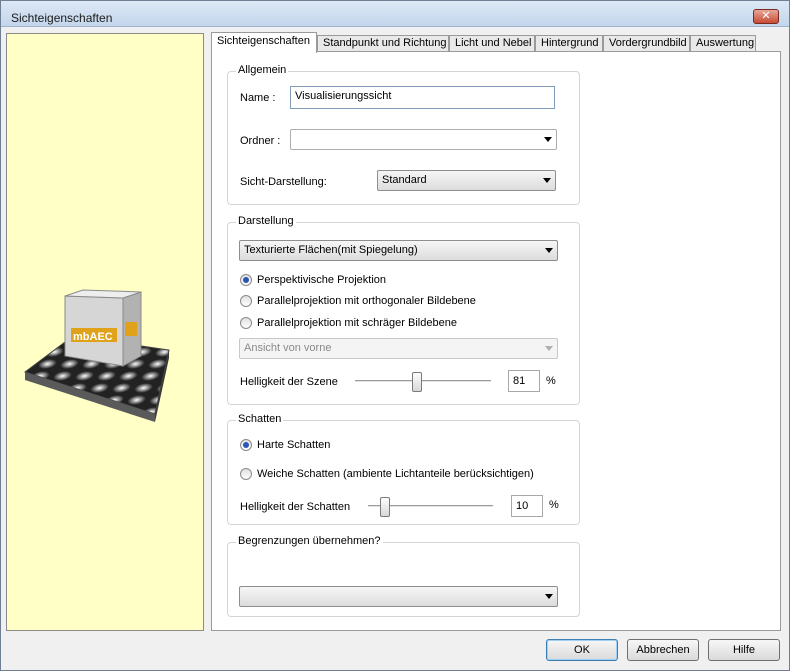 The width and height of the screenshot is (790, 671). Describe the element at coordinates (294, 445) in the screenshot. I see `radio-label: Harte Schatten` at that location.